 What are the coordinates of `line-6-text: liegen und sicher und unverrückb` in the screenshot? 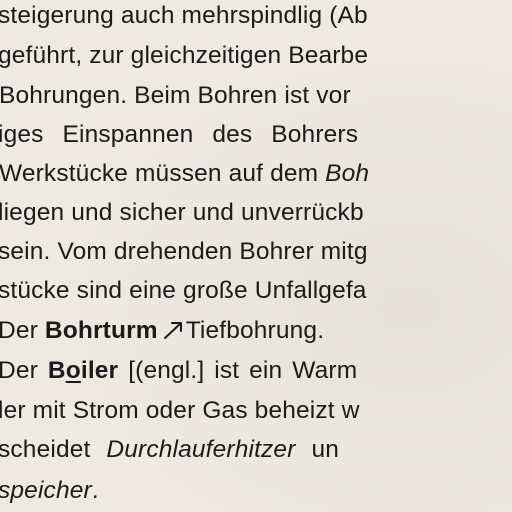 It's located at (182, 212).